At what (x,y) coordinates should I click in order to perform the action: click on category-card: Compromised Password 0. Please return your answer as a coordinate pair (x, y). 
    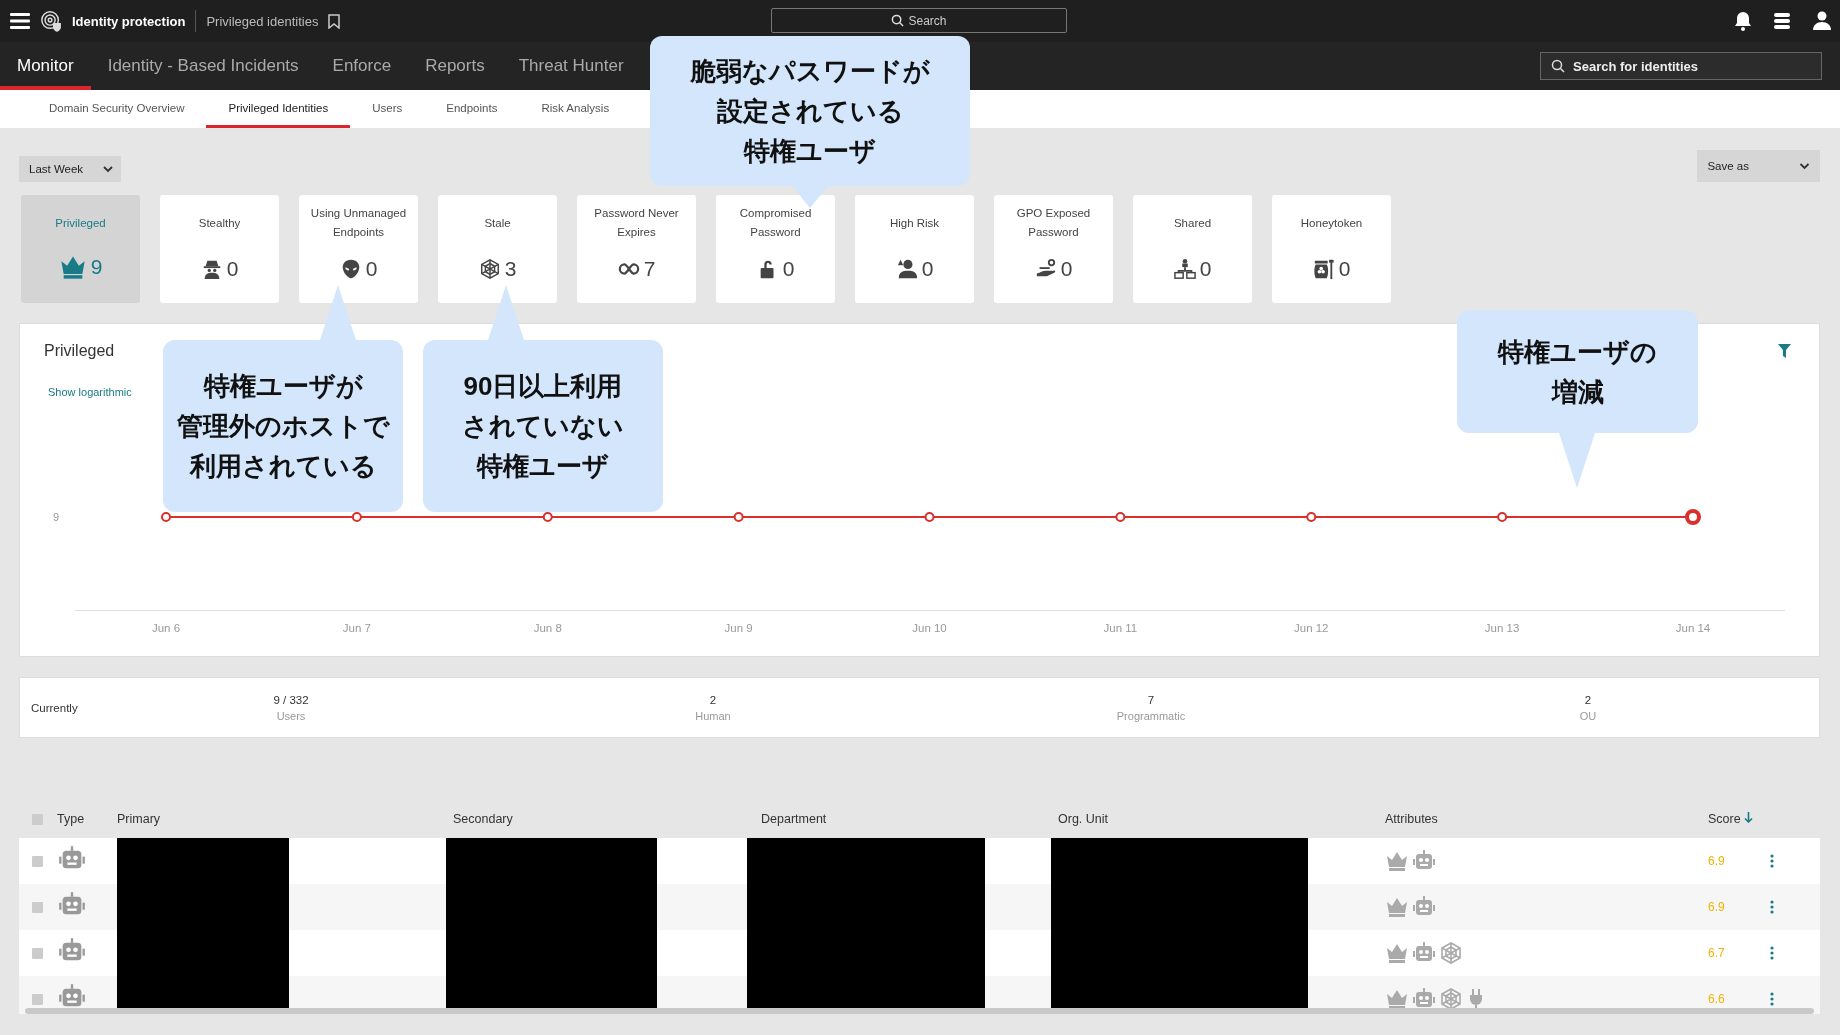
    Looking at the image, I should click on (775, 249).